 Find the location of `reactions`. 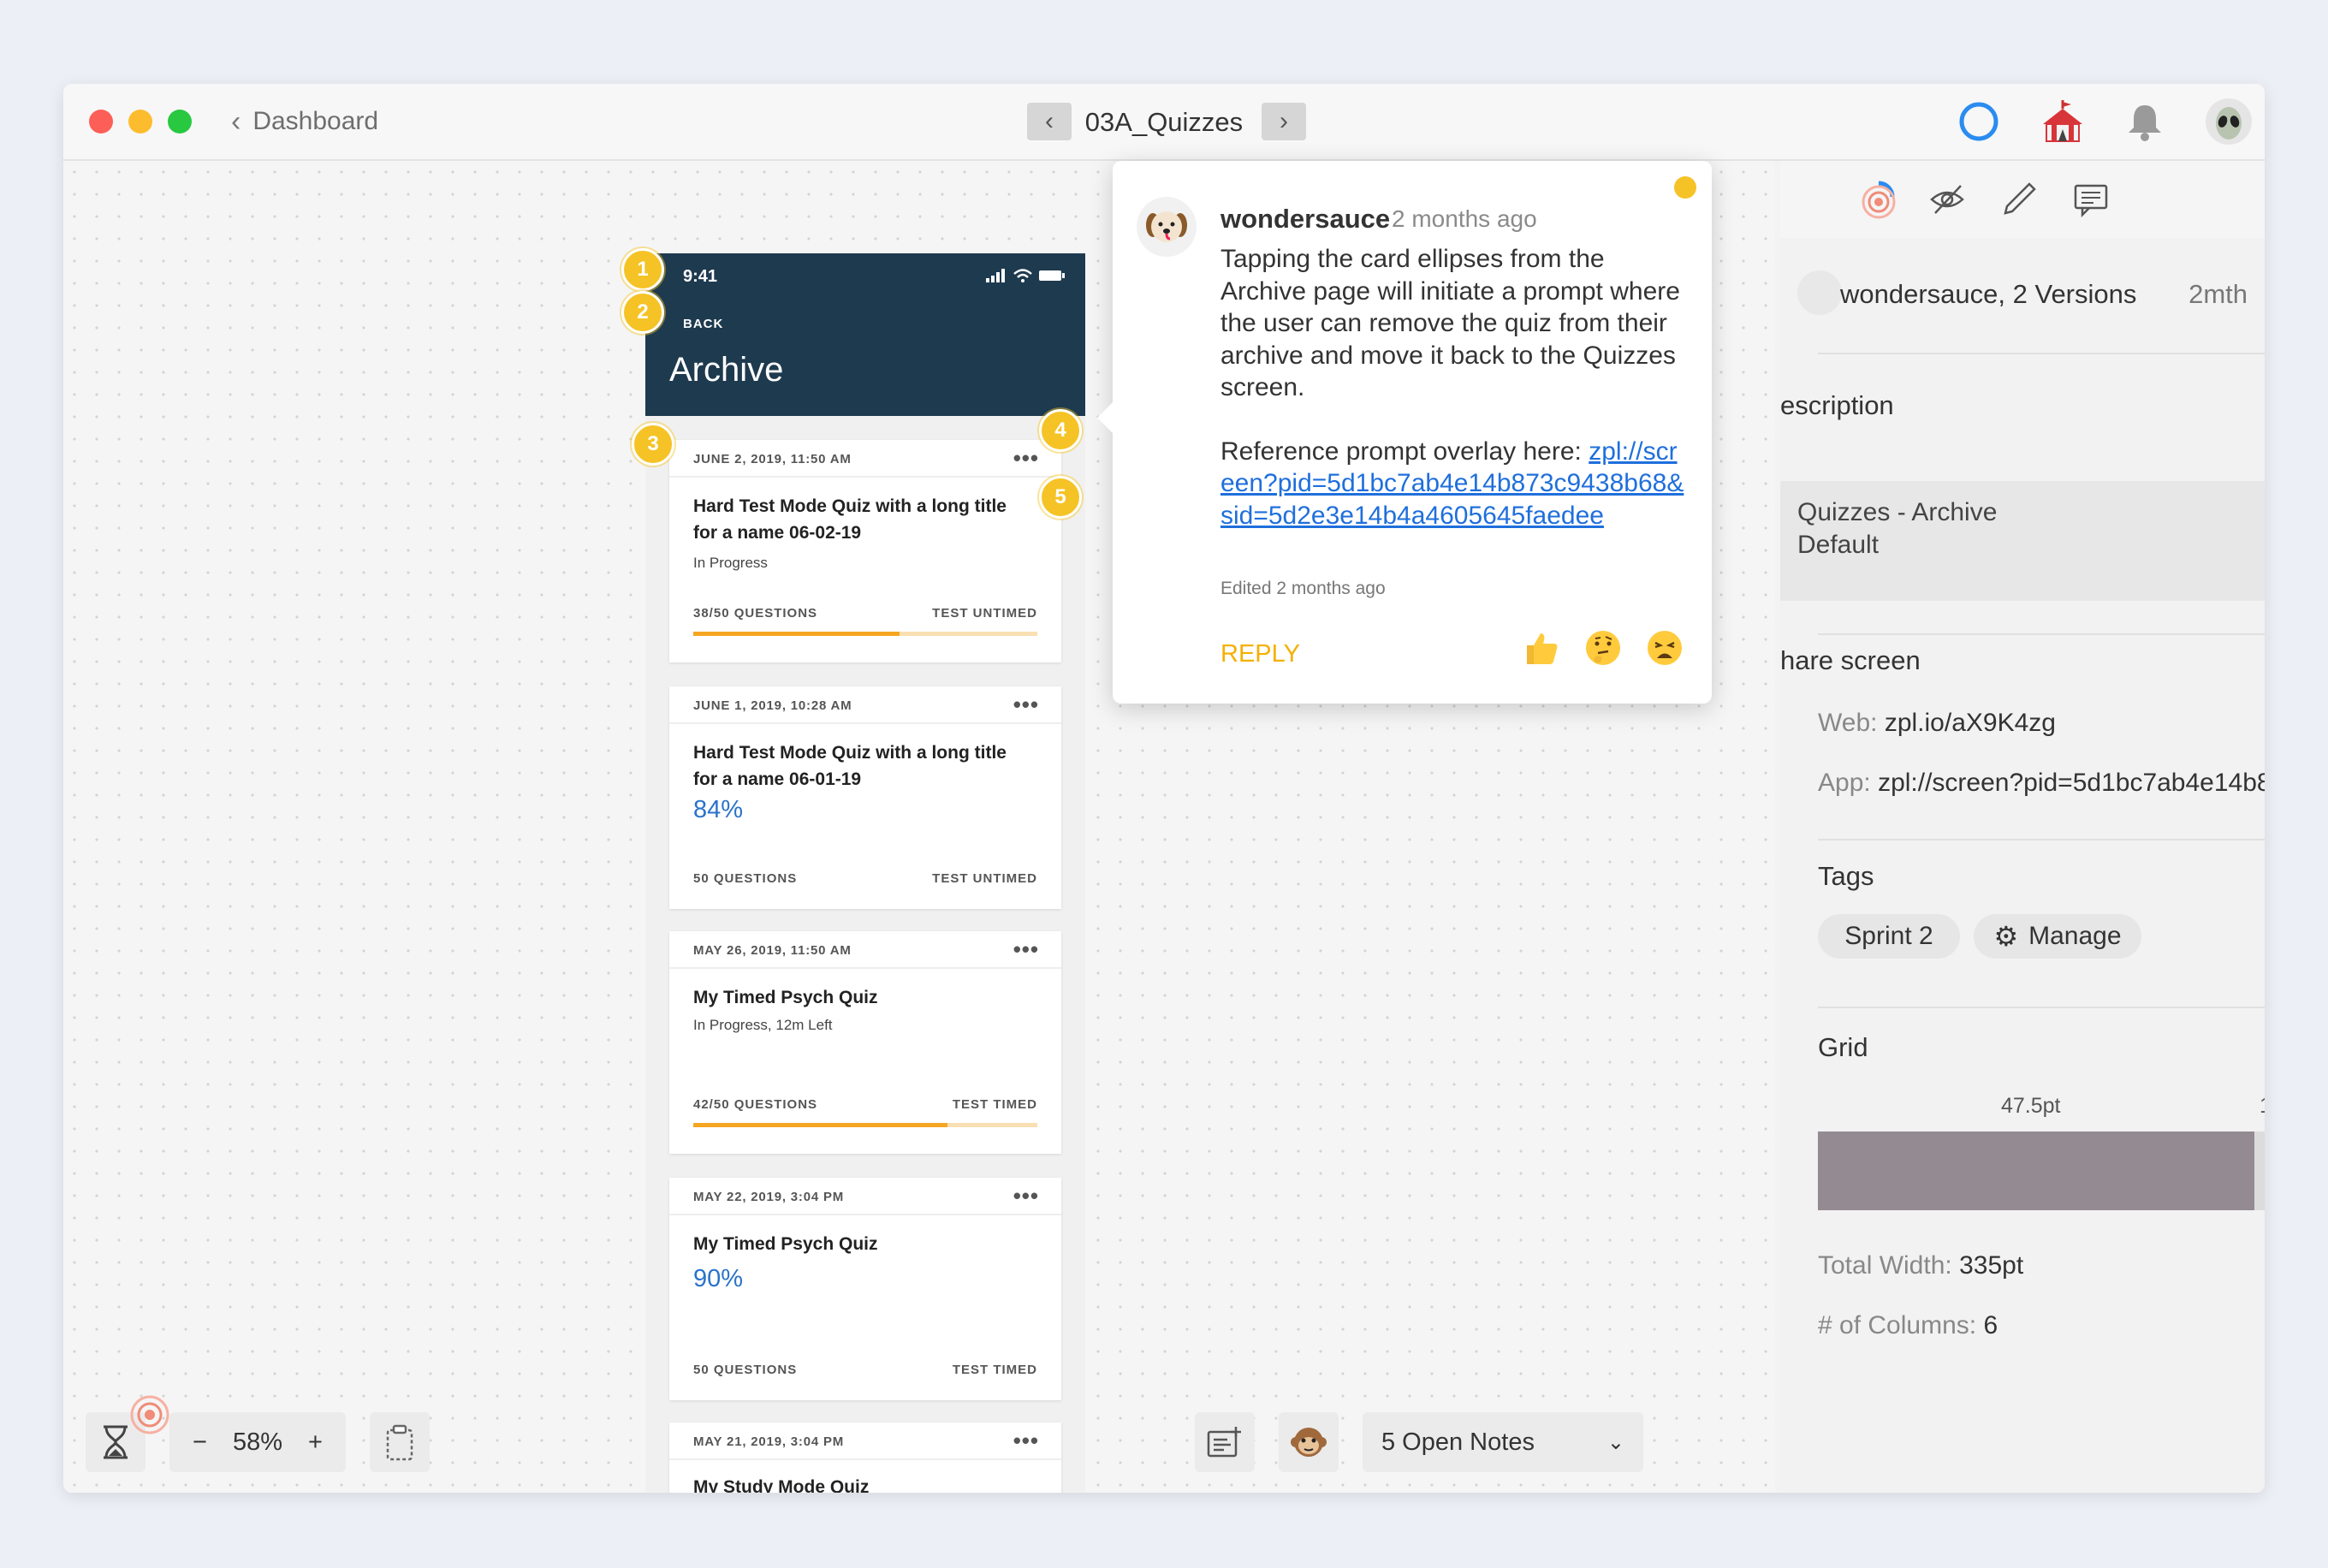

reactions is located at coordinates (1603, 648).